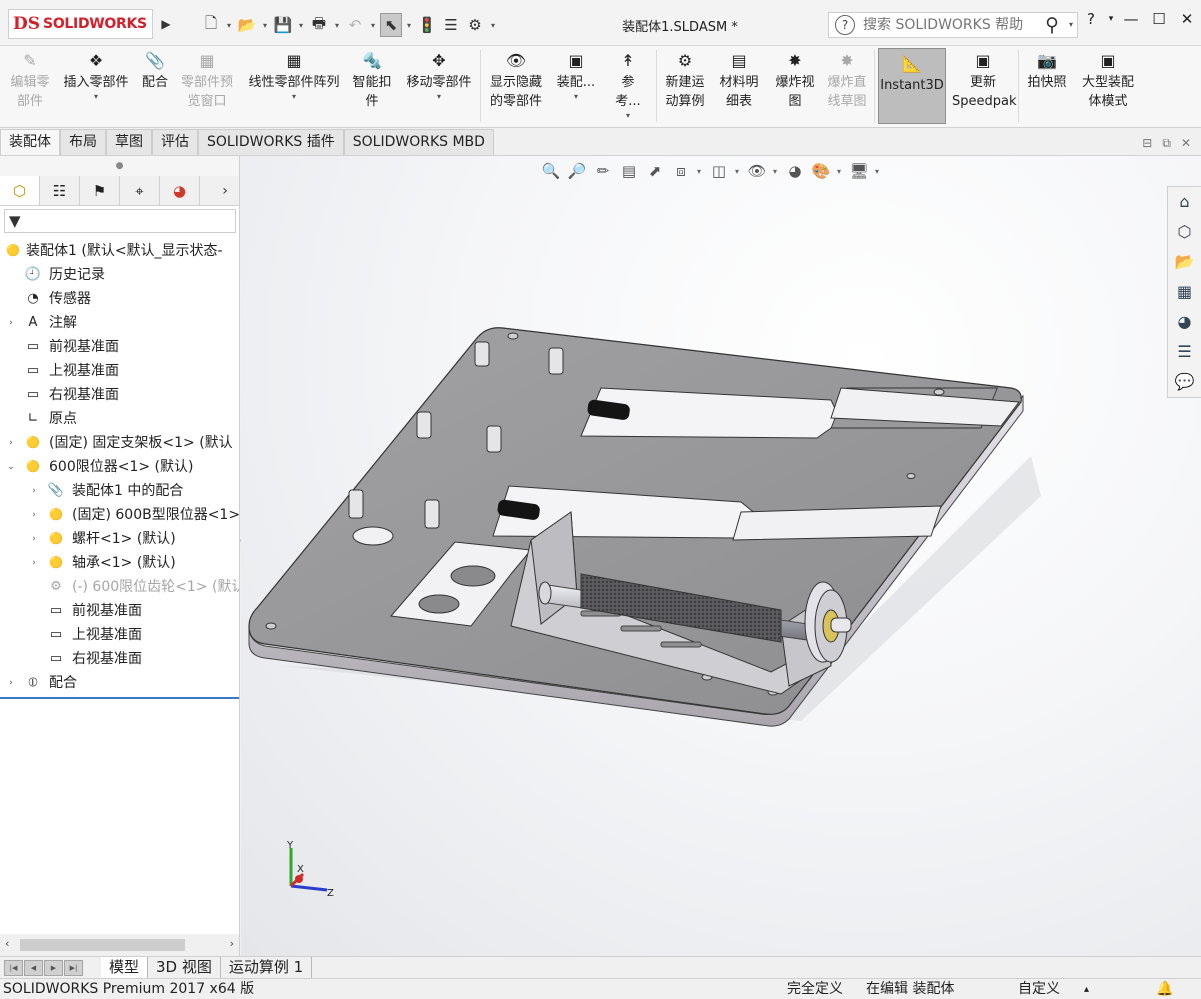 This screenshot has height=999, width=1201. Describe the element at coordinates (493, 25) in the screenshot. I see `options-dropdown: ▾` at that location.